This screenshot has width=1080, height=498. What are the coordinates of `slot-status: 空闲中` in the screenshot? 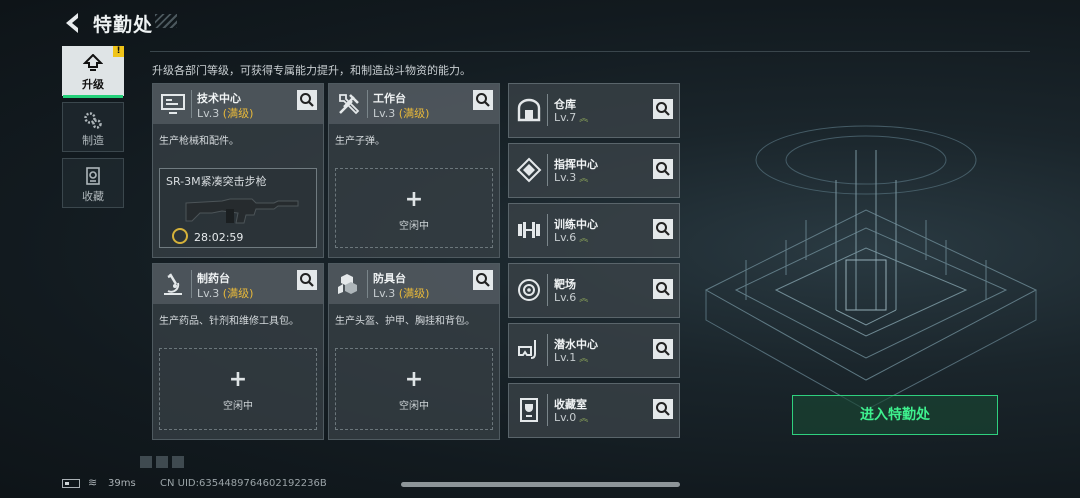 It's located at (414, 226).